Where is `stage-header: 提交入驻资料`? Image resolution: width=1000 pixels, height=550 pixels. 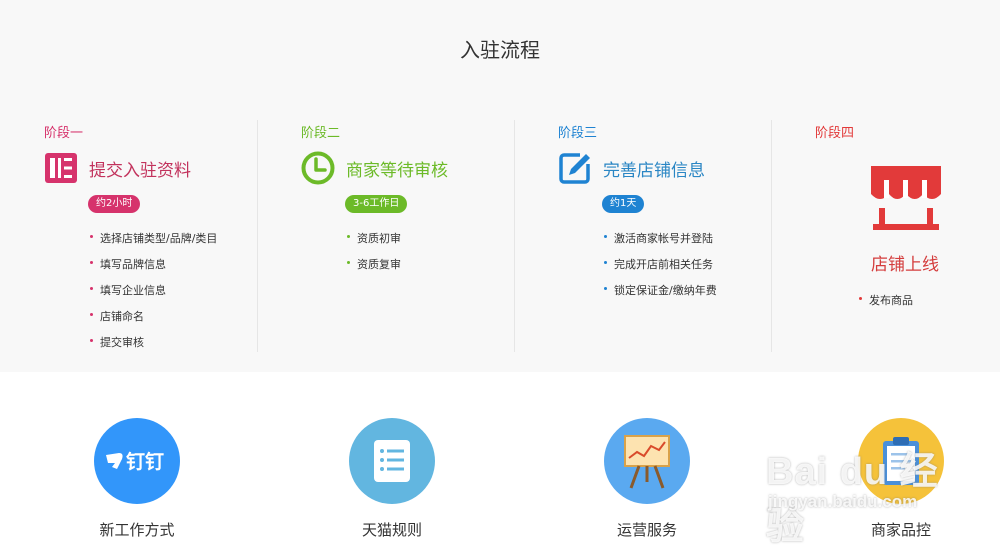
stage-header: 提交入驻资料 is located at coordinates (117, 168).